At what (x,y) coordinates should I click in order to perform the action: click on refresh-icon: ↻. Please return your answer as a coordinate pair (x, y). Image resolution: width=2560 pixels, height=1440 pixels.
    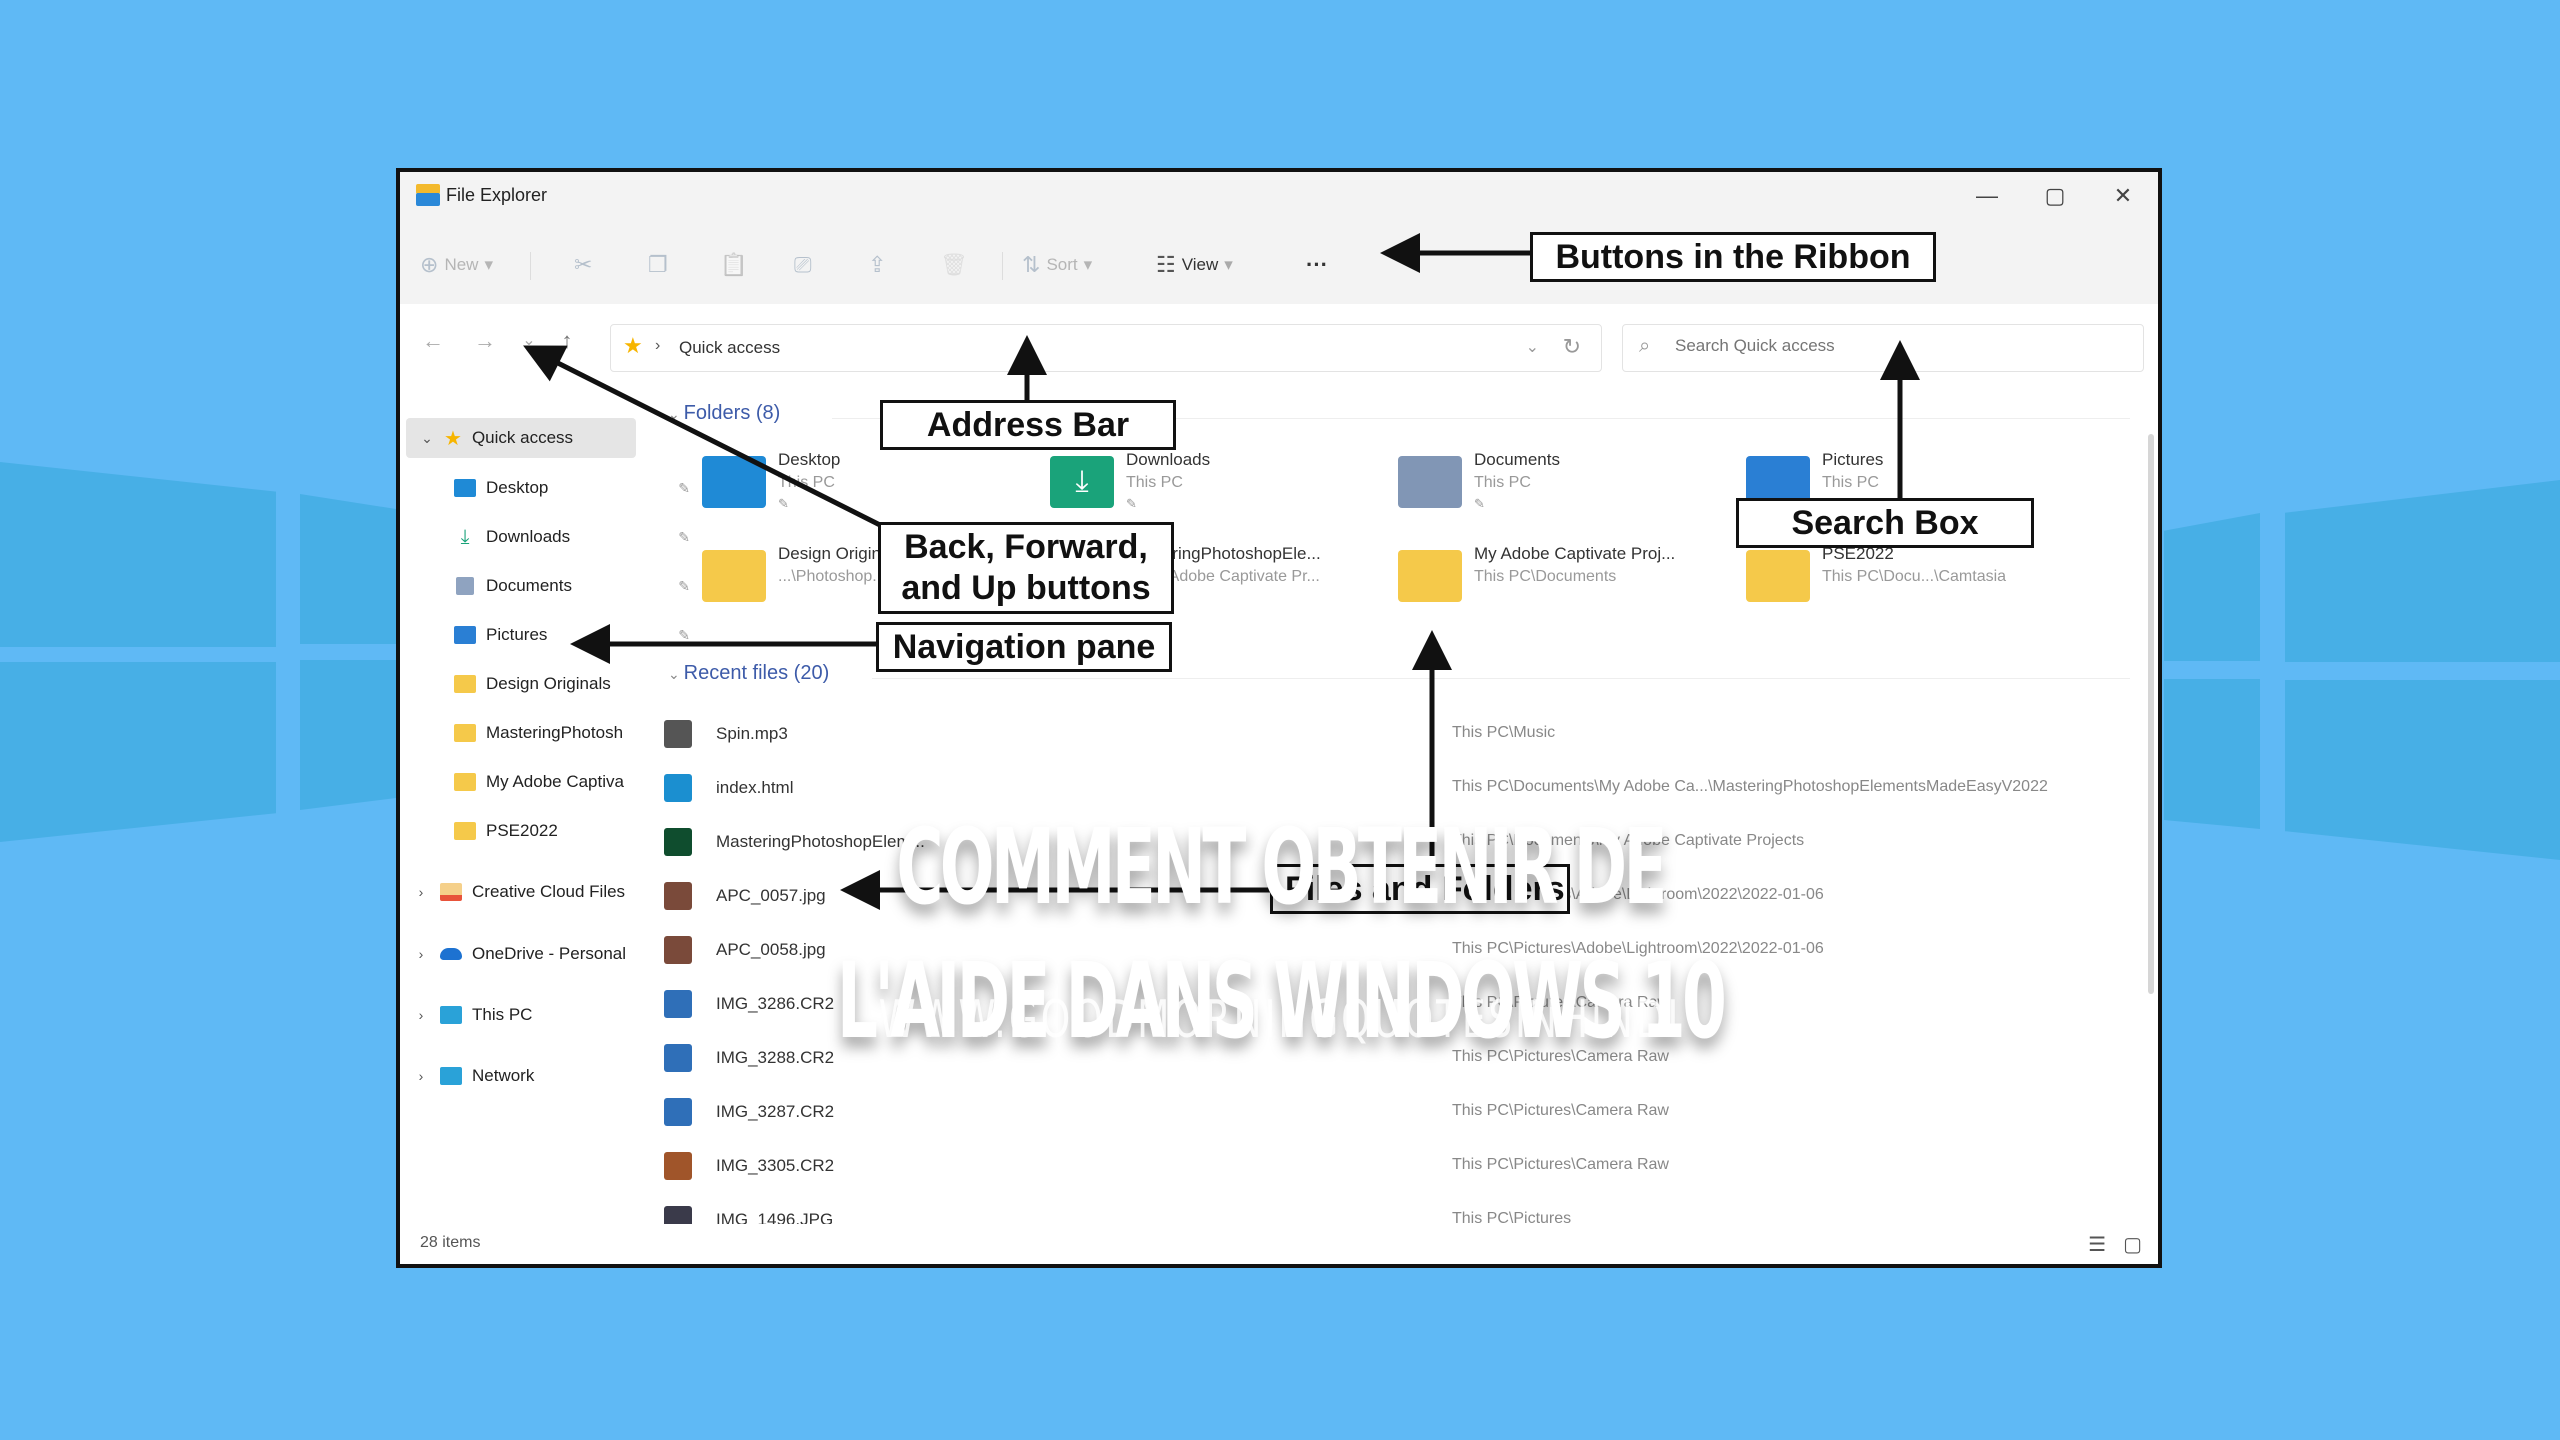
    Looking at the image, I should click on (1572, 347).